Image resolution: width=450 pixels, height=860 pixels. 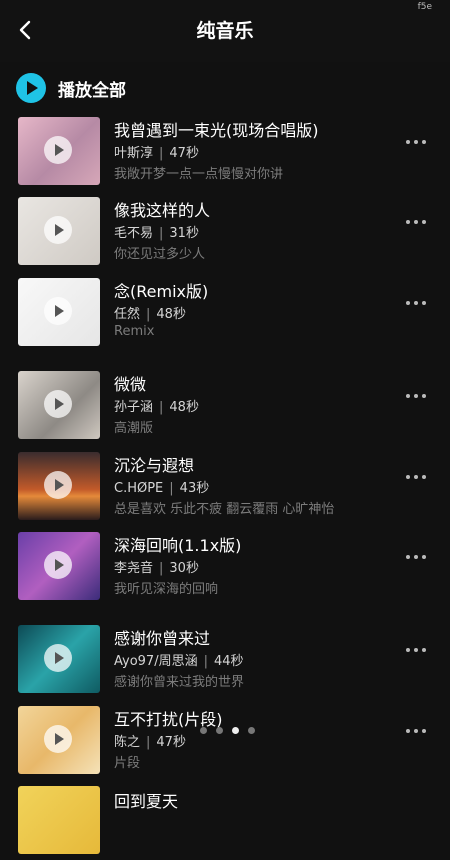 I want to click on track-duration: 44秒, so click(x=228, y=661).